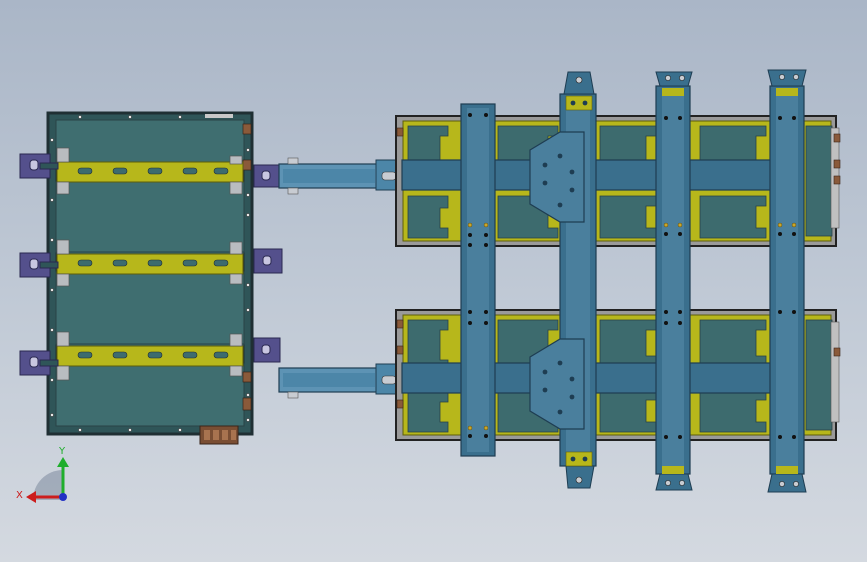  I want to click on rail-middle, so click(150, 264).